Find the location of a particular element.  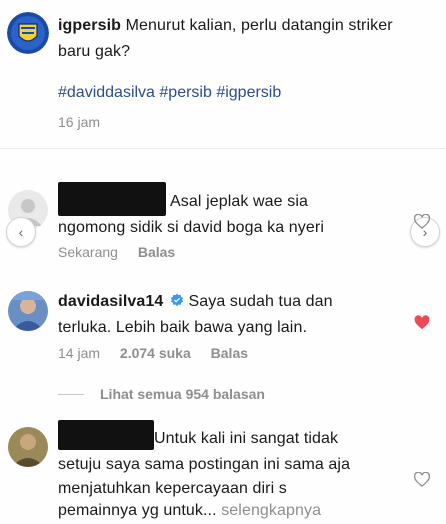

comment-text-line2: ngomong sidik si david boga ka nyeri is located at coordinates (191, 227).